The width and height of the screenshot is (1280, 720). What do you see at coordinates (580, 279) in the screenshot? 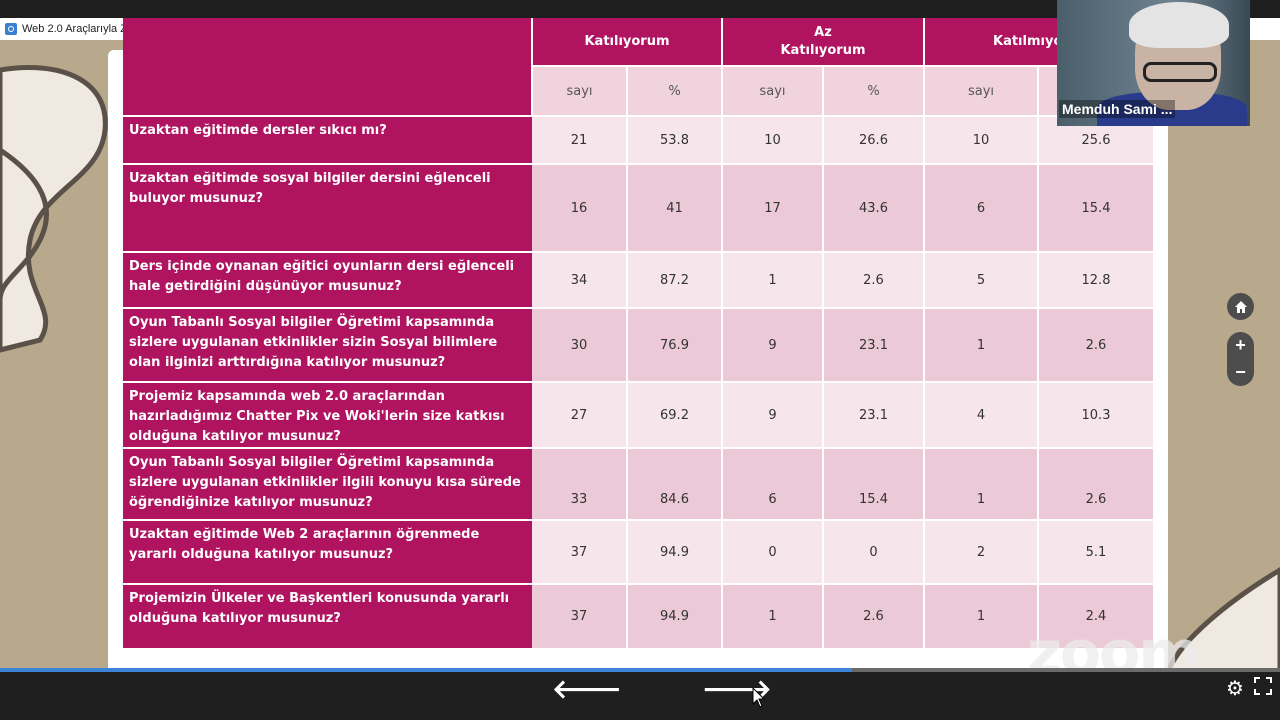
I see `value-cell: 34` at bounding box center [580, 279].